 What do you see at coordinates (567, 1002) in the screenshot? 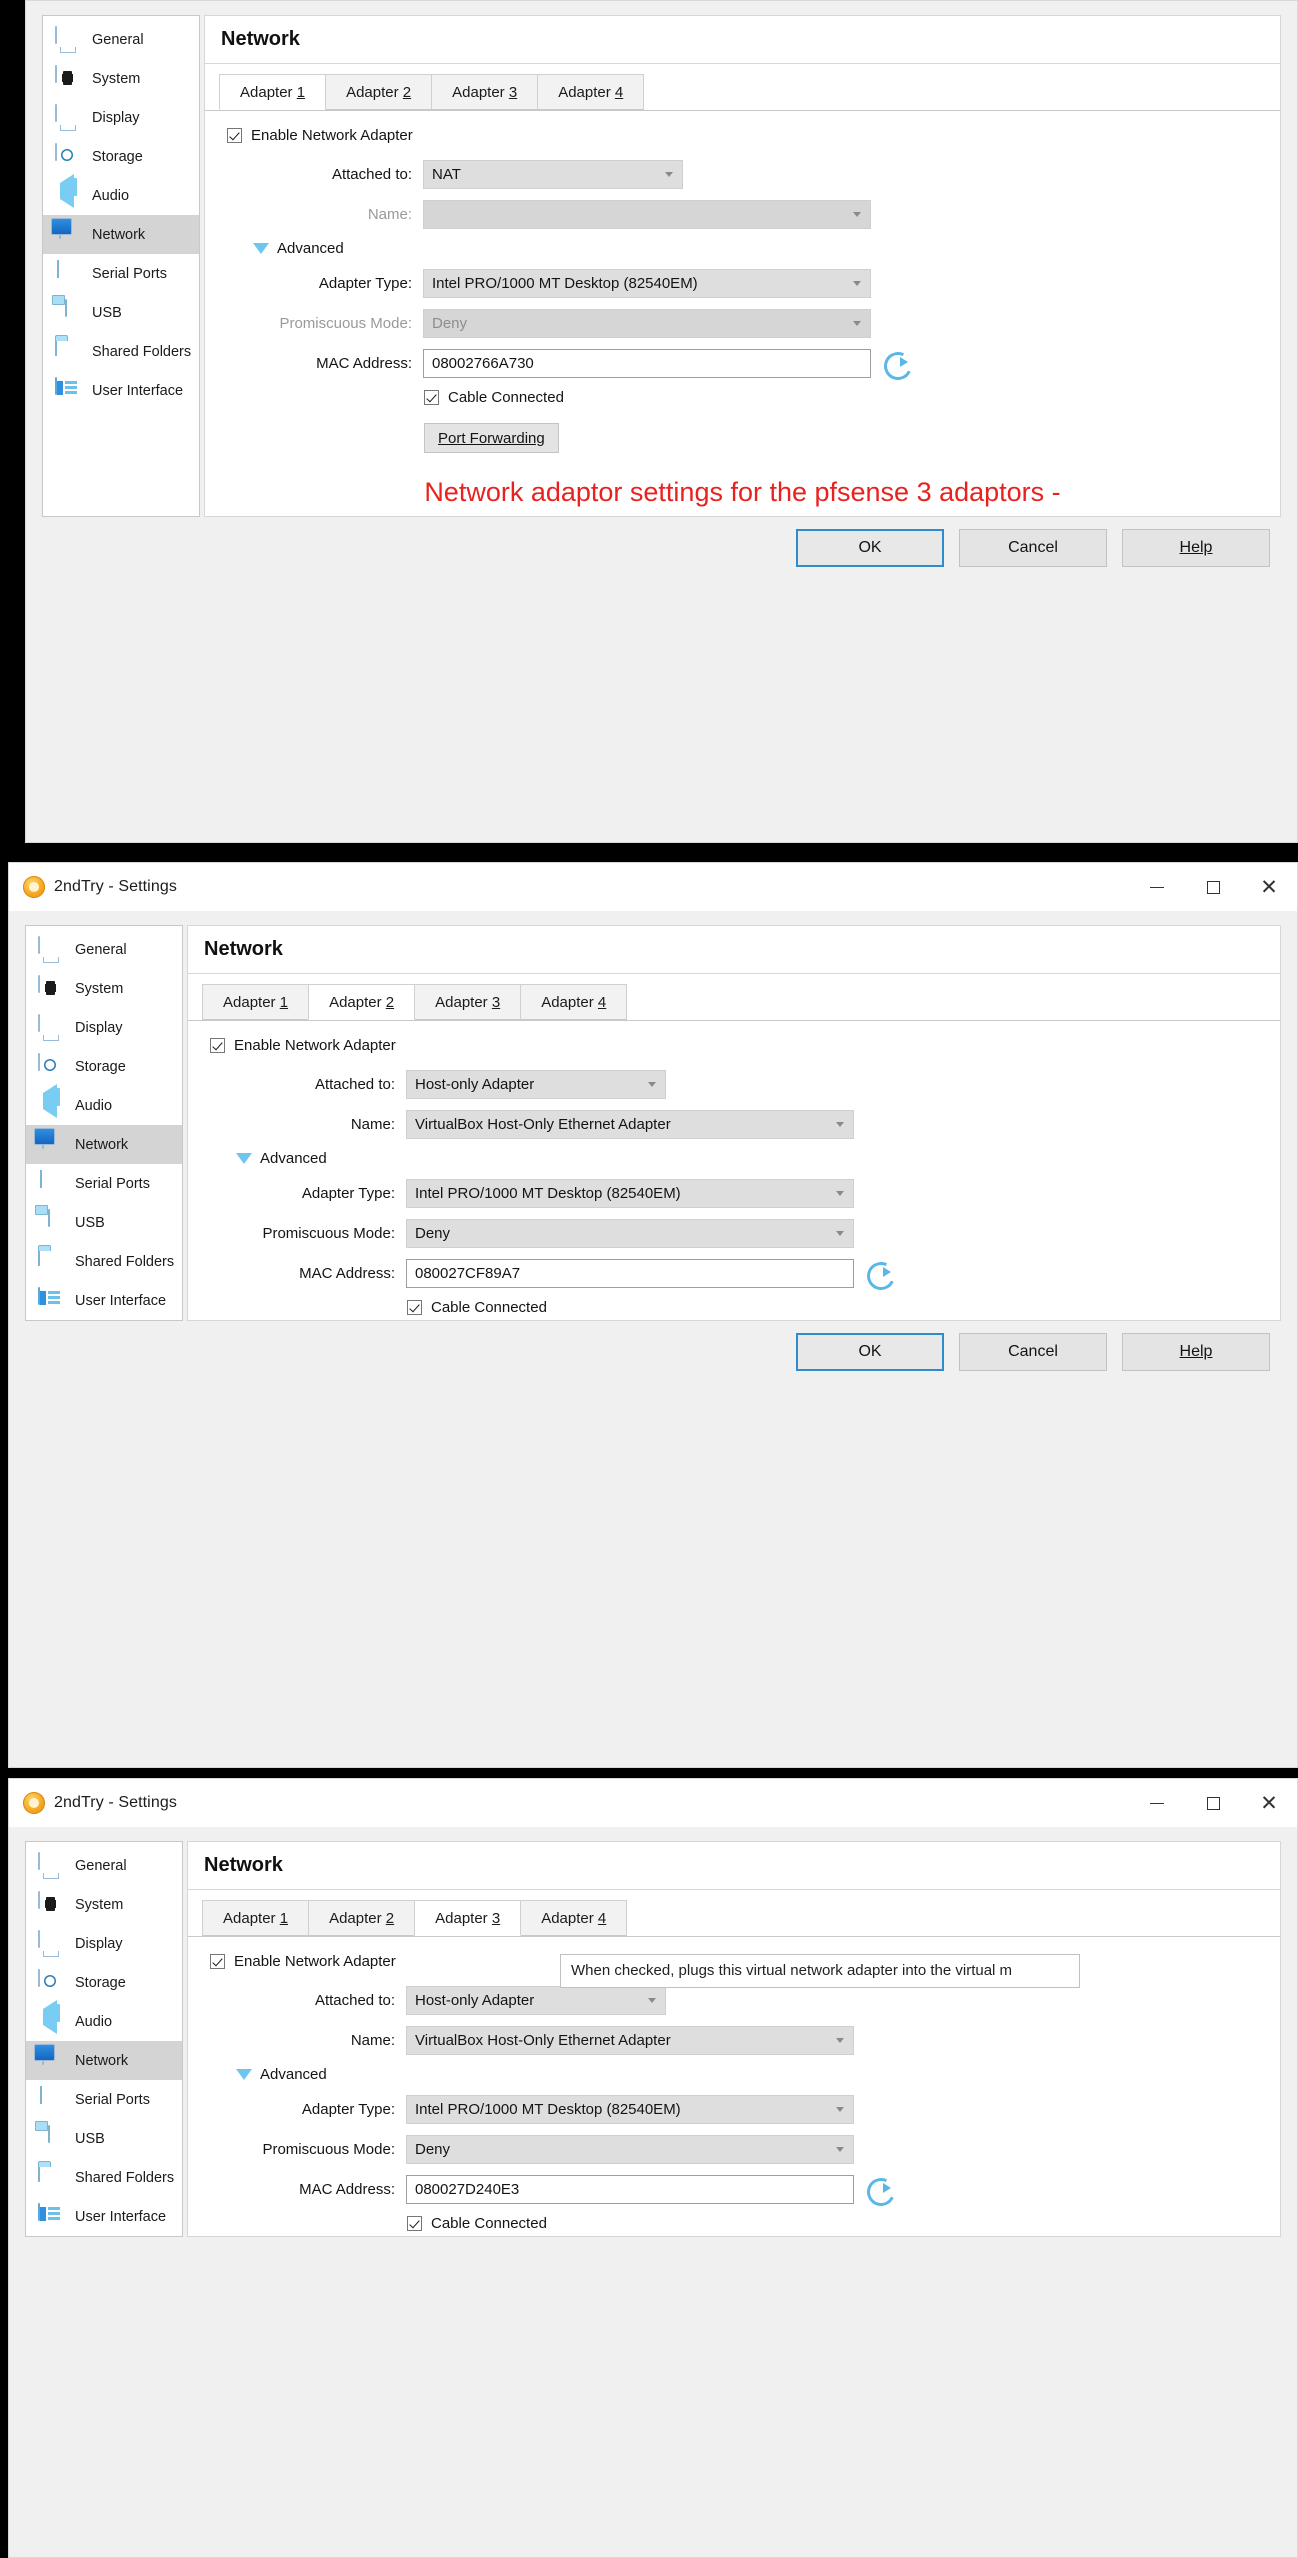
I see `tab-label: Adapter` at bounding box center [567, 1002].